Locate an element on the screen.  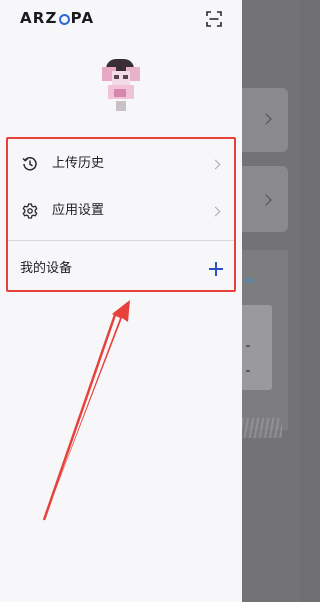
logo-o-icon is located at coordinates (64, 19).